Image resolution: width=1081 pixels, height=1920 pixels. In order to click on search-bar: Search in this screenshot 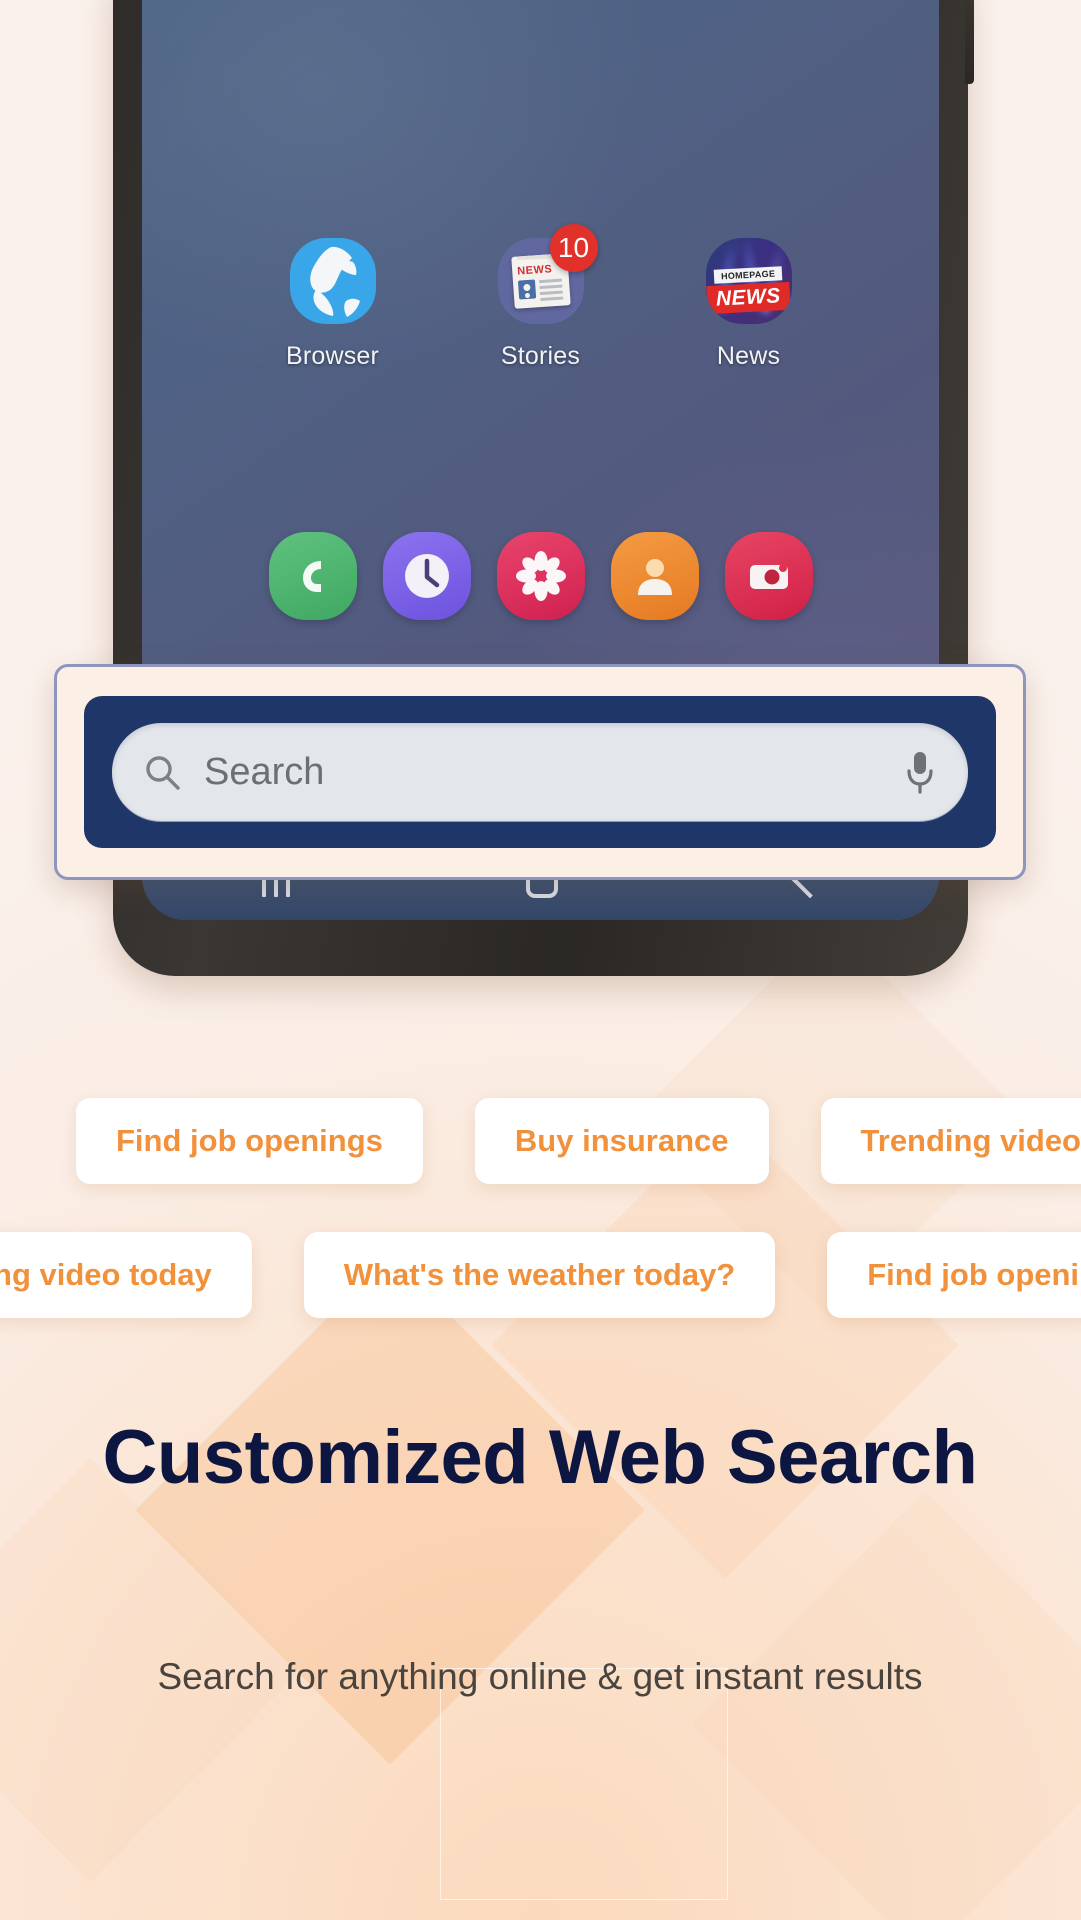, I will do `click(540, 772)`.